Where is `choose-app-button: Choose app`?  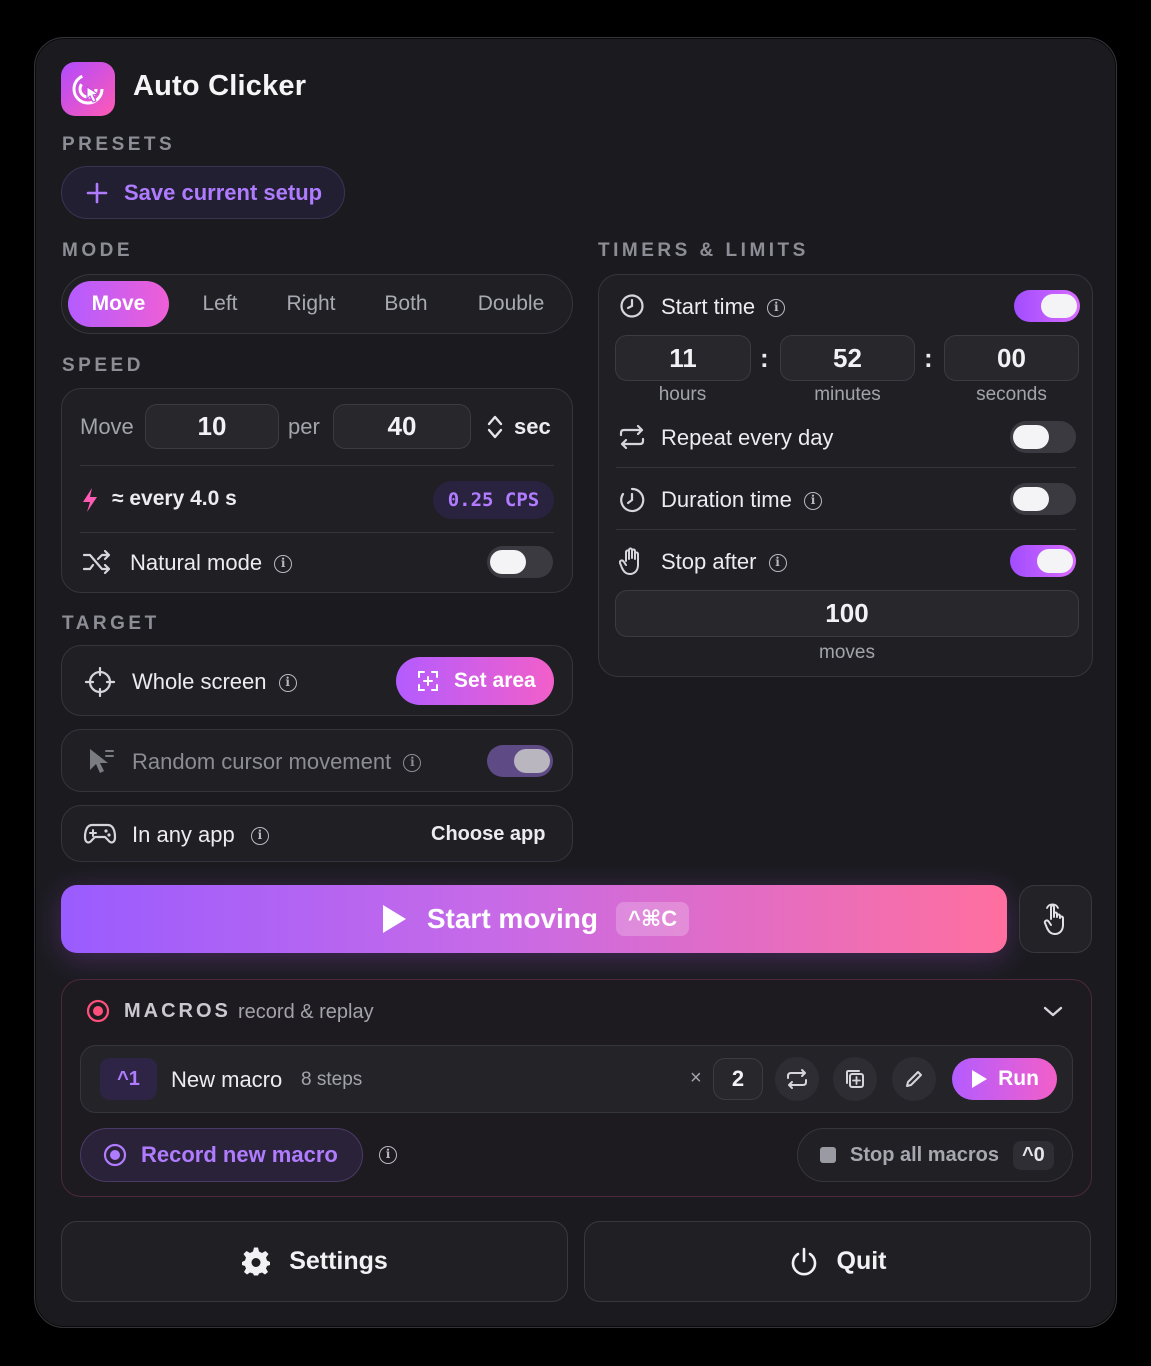 choose-app-button: Choose app is located at coordinates (488, 834).